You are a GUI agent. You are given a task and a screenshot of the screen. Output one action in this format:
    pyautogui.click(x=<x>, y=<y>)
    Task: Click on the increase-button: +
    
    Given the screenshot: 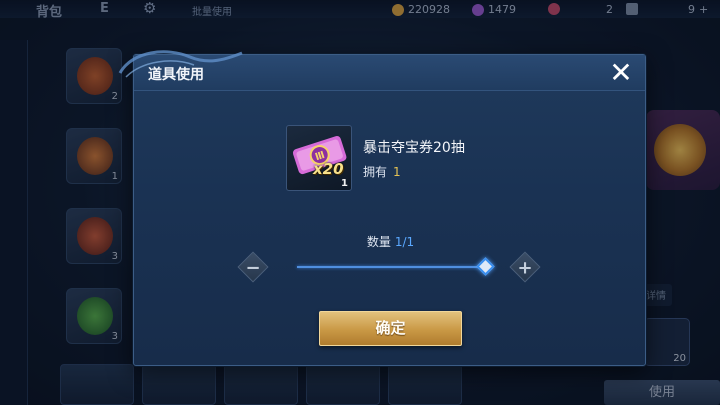 What is the action you would take?
    pyautogui.click(x=525, y=267)
    